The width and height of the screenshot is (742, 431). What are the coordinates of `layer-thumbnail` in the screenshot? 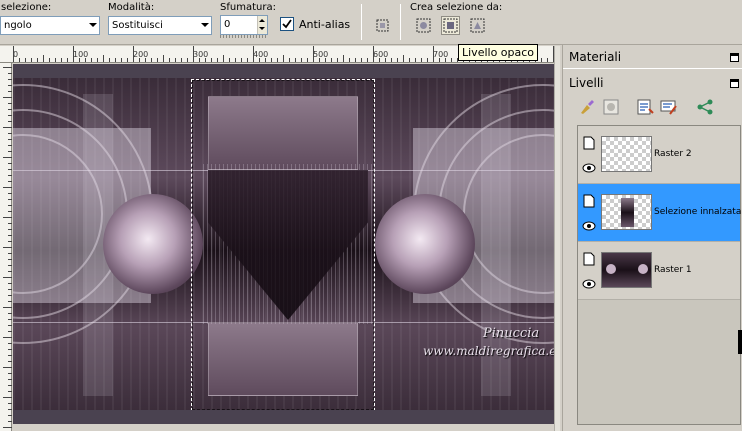 It's located at (626, 212).